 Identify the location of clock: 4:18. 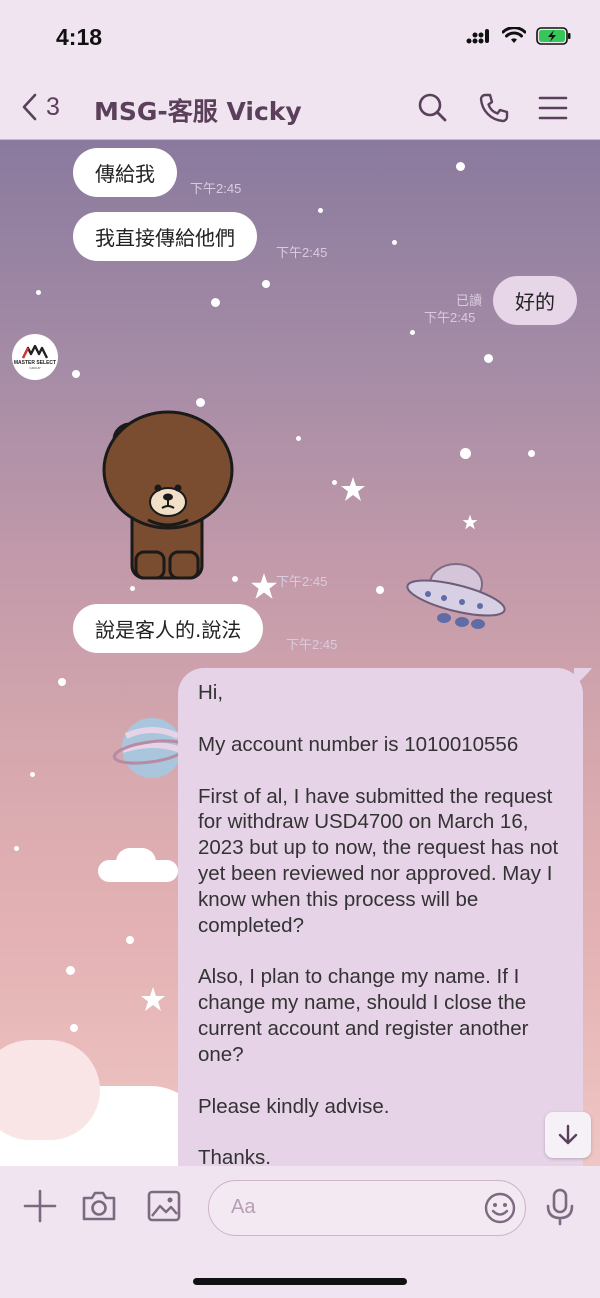
(79, 37).